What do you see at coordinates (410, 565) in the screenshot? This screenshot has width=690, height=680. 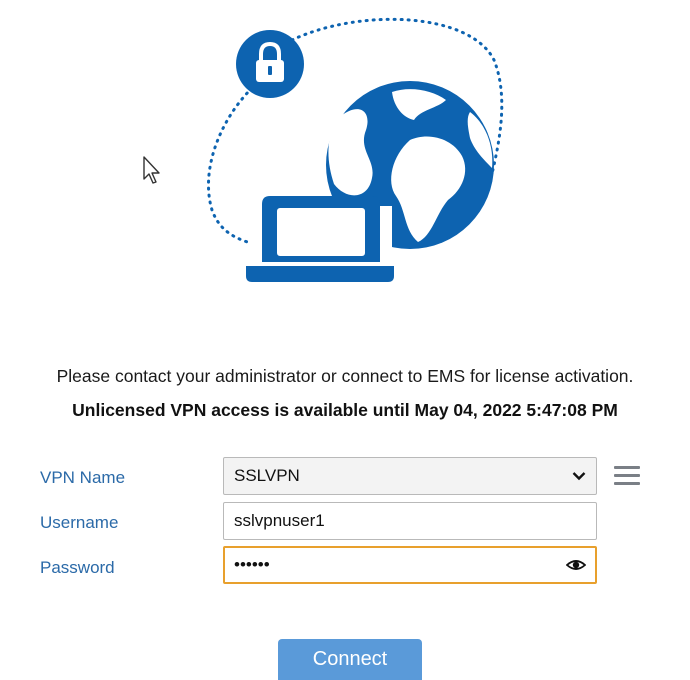 I see `password-input: ••••••` at bounding box center [410, 565].